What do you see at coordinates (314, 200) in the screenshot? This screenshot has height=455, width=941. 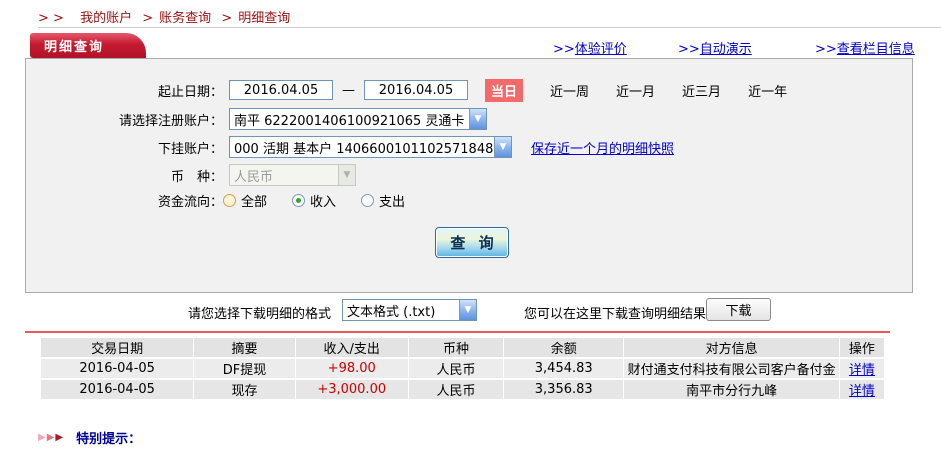 I see `flow-radio-income: 收入` at bounding box center [314, 200].